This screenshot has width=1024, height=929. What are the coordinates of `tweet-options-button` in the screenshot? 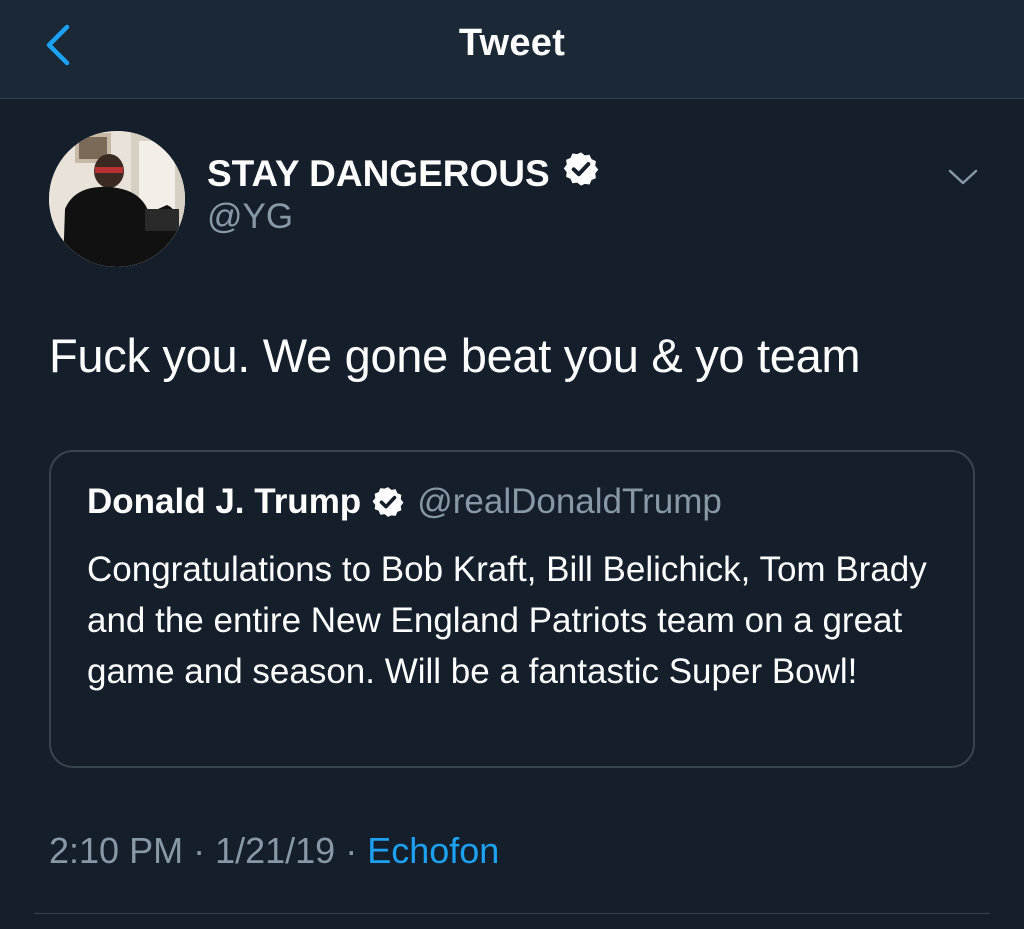 It's located at (963, 177).